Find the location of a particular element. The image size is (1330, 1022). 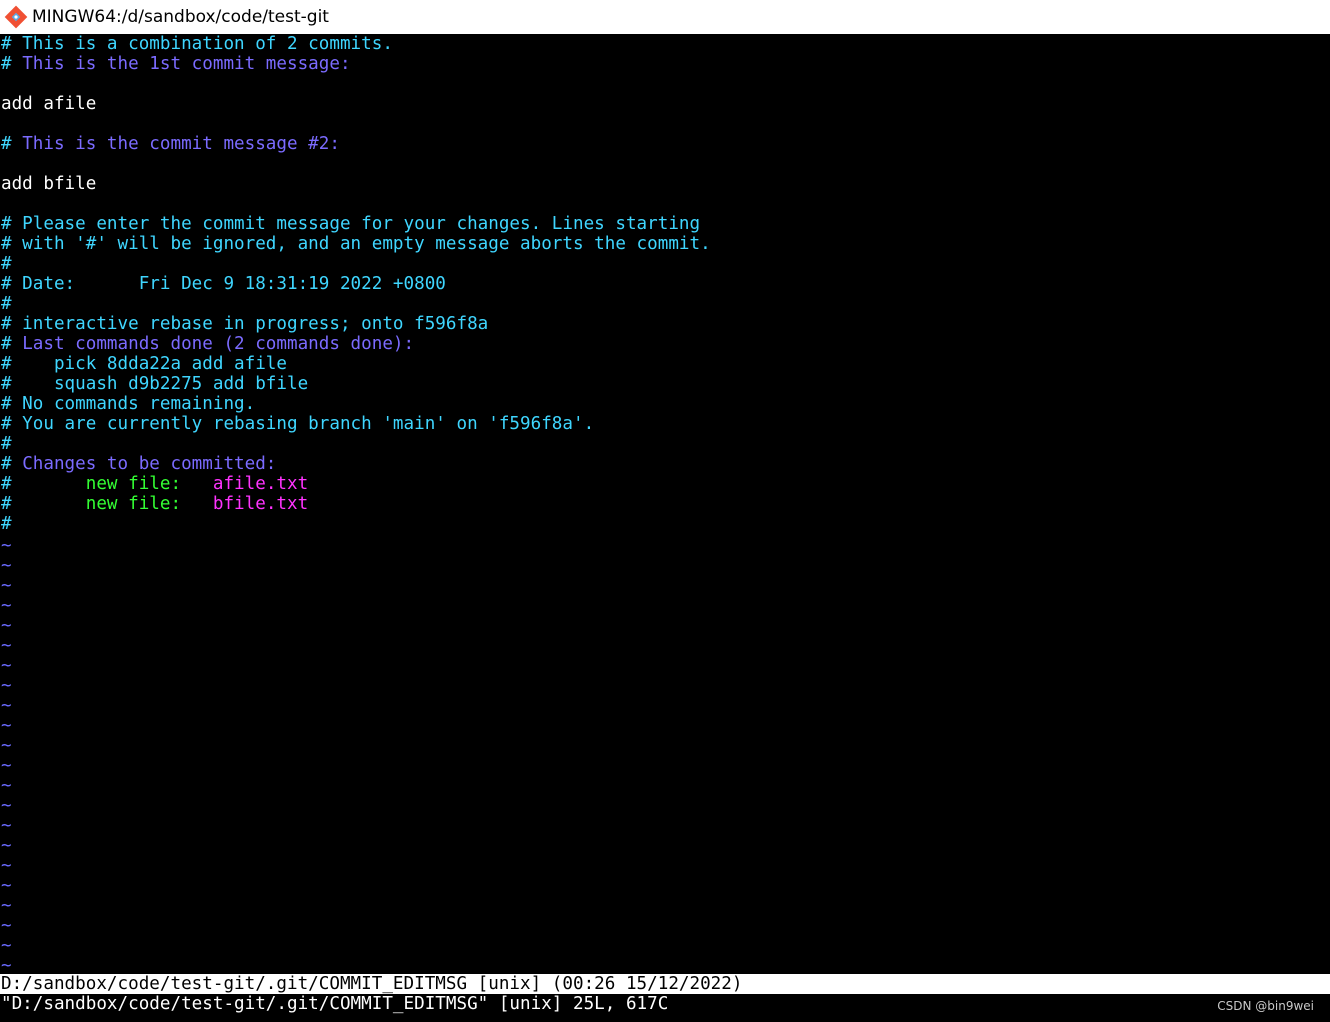

editor-line: # Last commands done (2 commands done): is located at coordinates (207, 344).